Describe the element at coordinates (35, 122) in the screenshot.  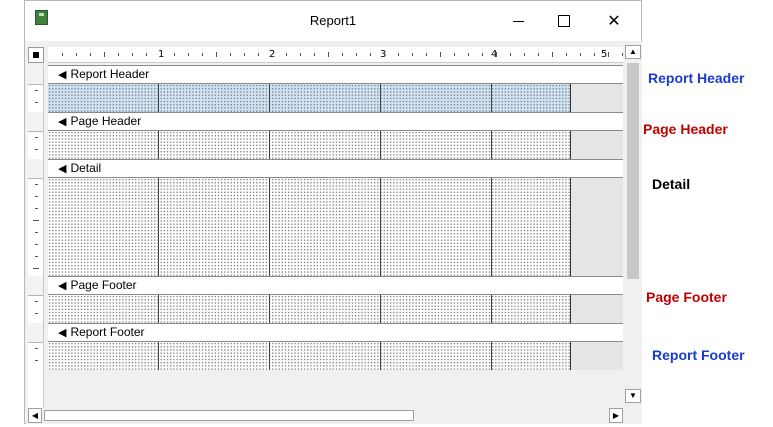
I see `section-selector-page-header` at that location.